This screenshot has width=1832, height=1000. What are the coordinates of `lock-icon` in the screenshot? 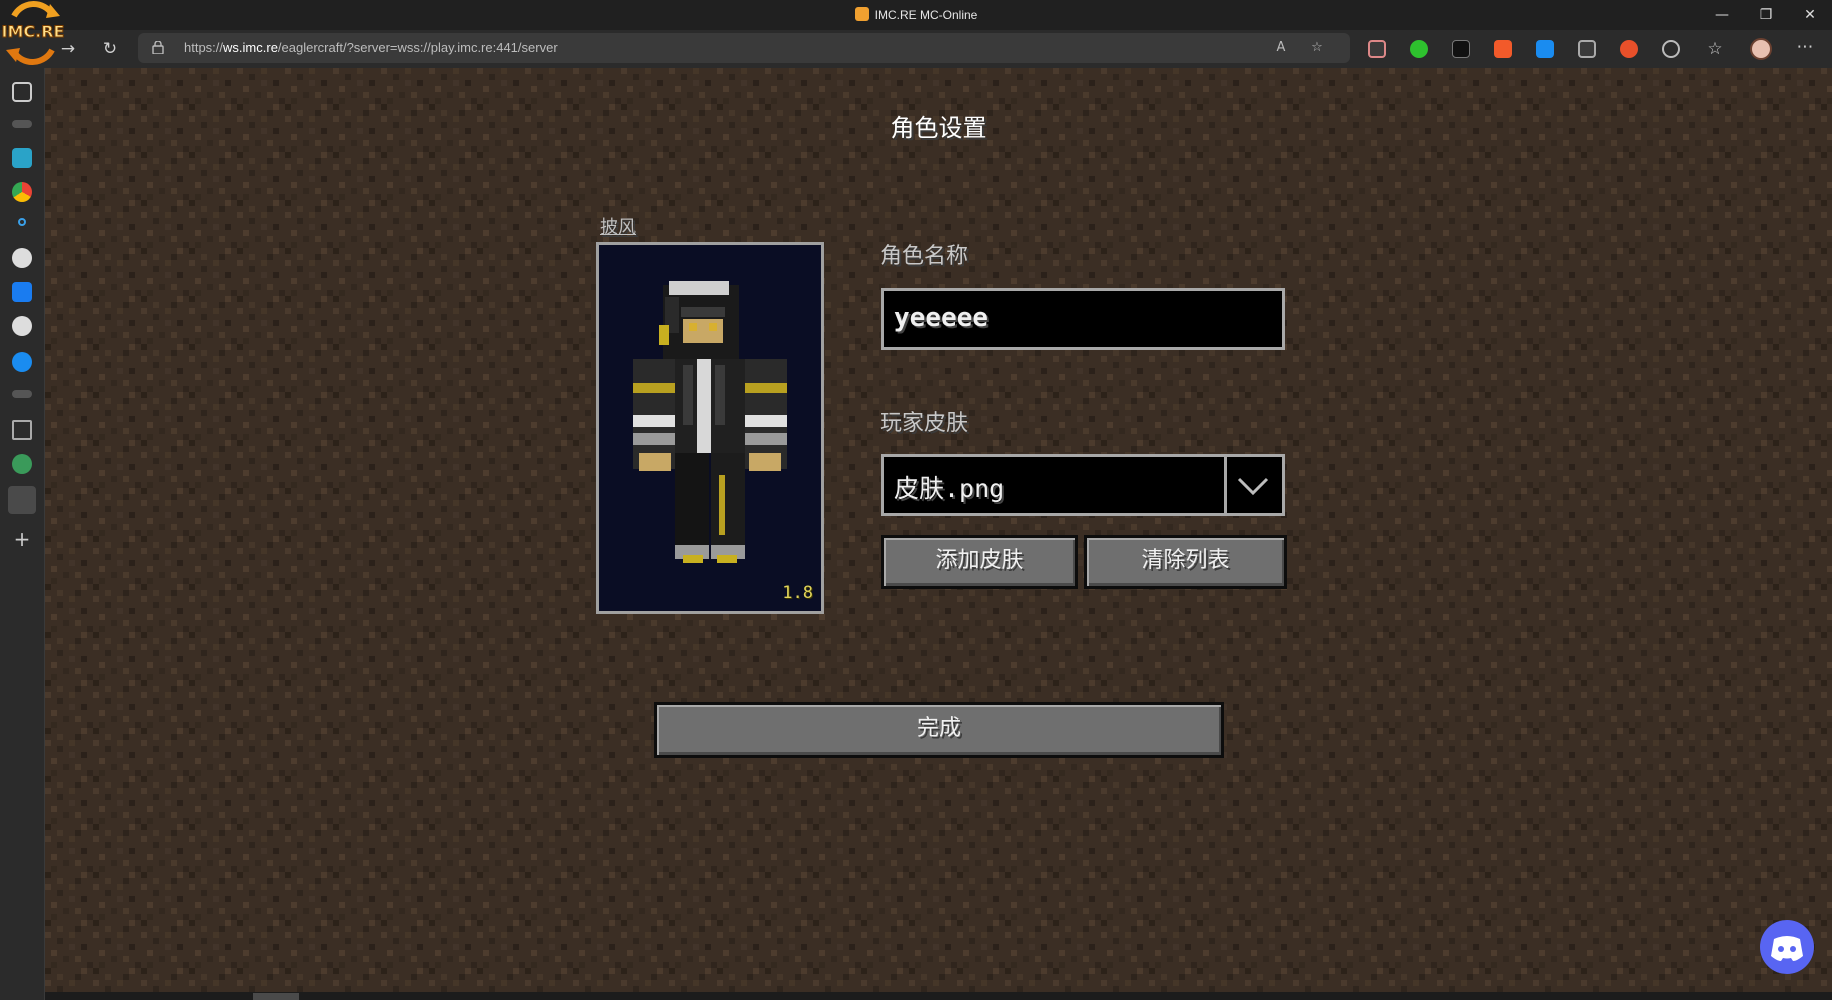 It's located at (158, 47).